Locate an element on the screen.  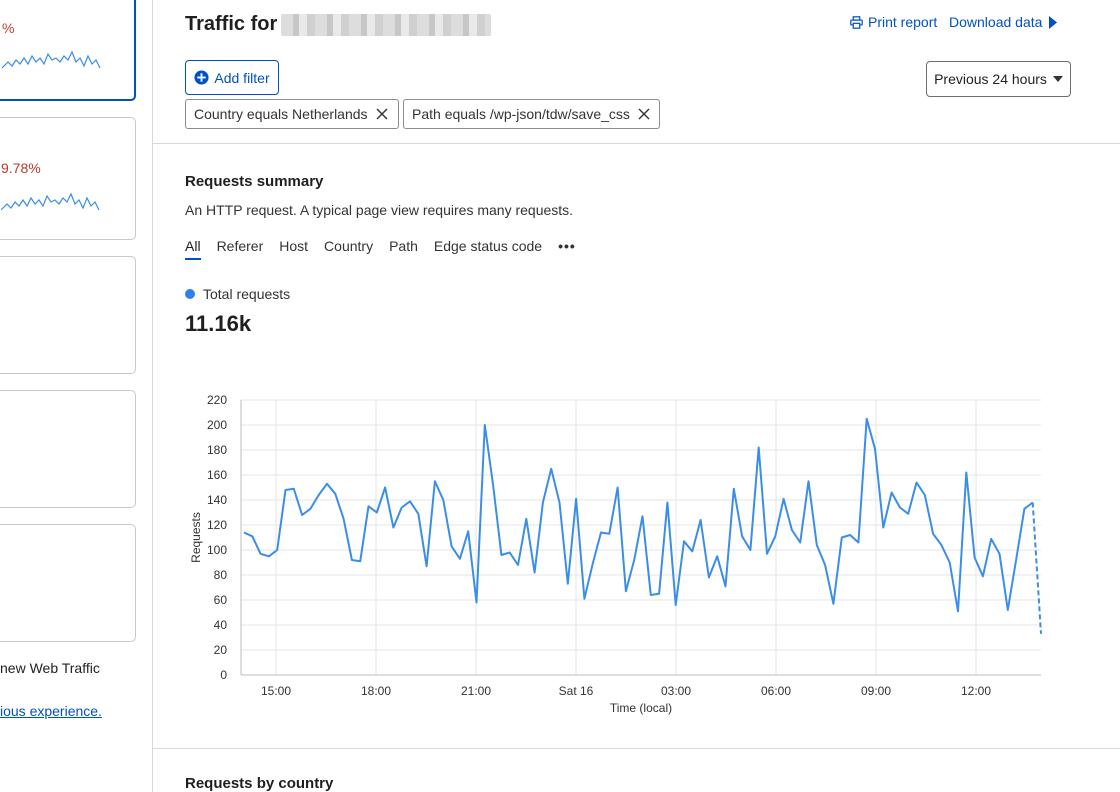
print-report-link: Print report is located at coordinates (893, 22).